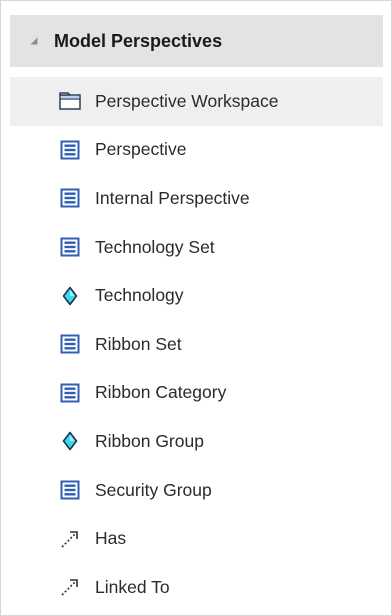 This screenshot has height=616, width=392. Describe the element at coordinates (153, 489) in the screenshot. I see `toolbox-item-label: Security Group` at that location.